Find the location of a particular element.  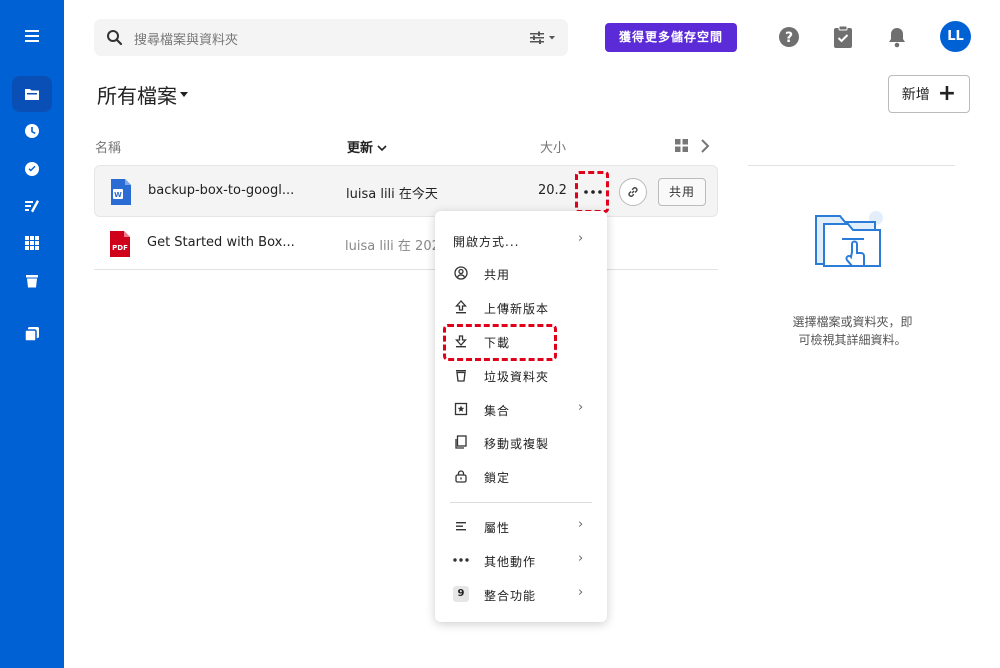

menu-item-label: 垃圾資料夾 is located at coordinates (517, 377).